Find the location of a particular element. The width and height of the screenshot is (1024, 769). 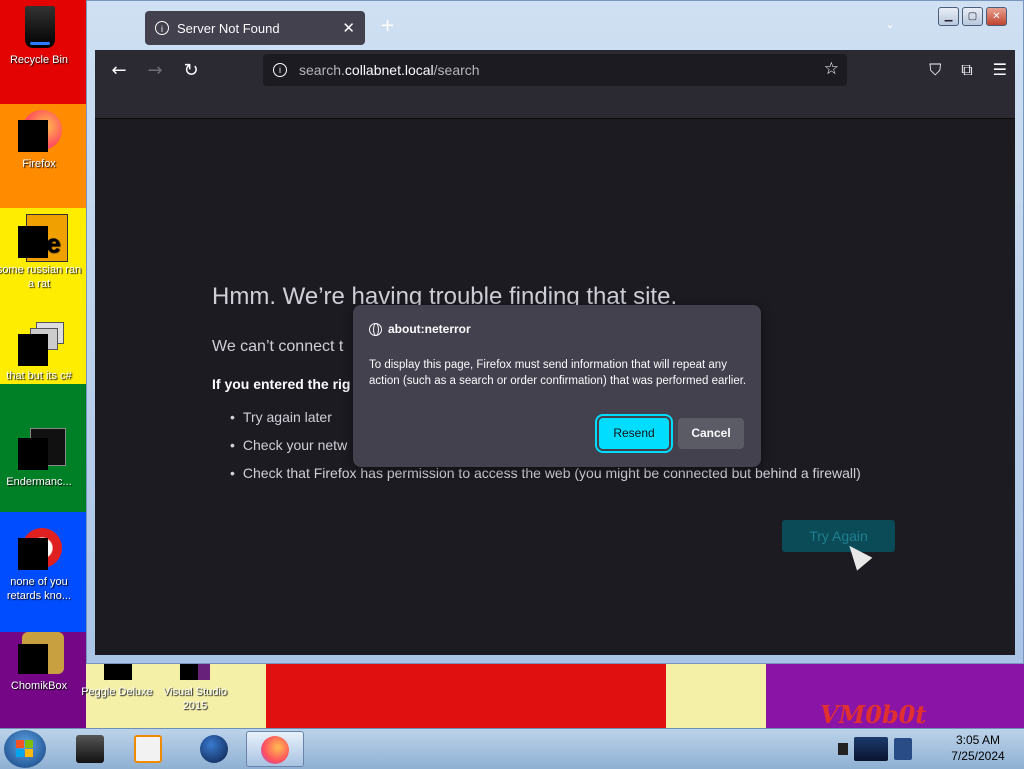

list-all-tabs-button: ⌄ is located at coordinates (890, 24).